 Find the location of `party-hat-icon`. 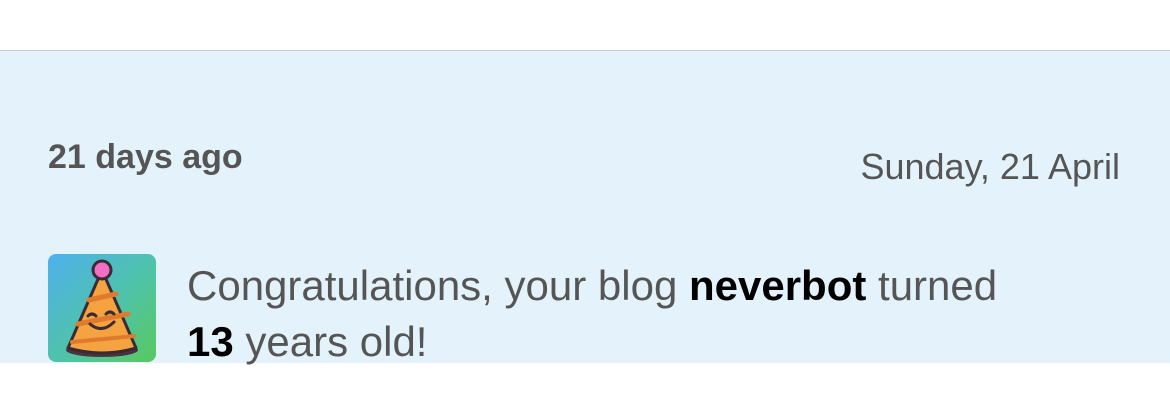

party-hat-icon is located at coordinates (102, 308).